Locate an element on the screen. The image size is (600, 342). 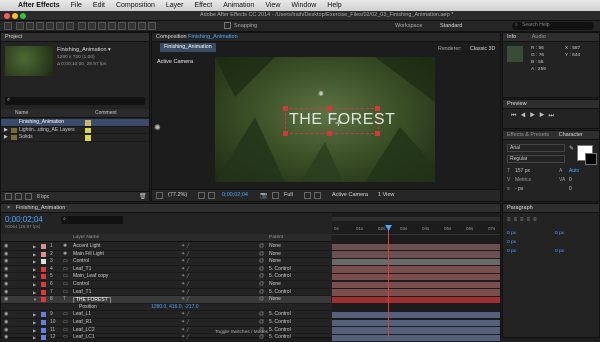
indent-right-value: 0 px is located at coordinates (559, 233).